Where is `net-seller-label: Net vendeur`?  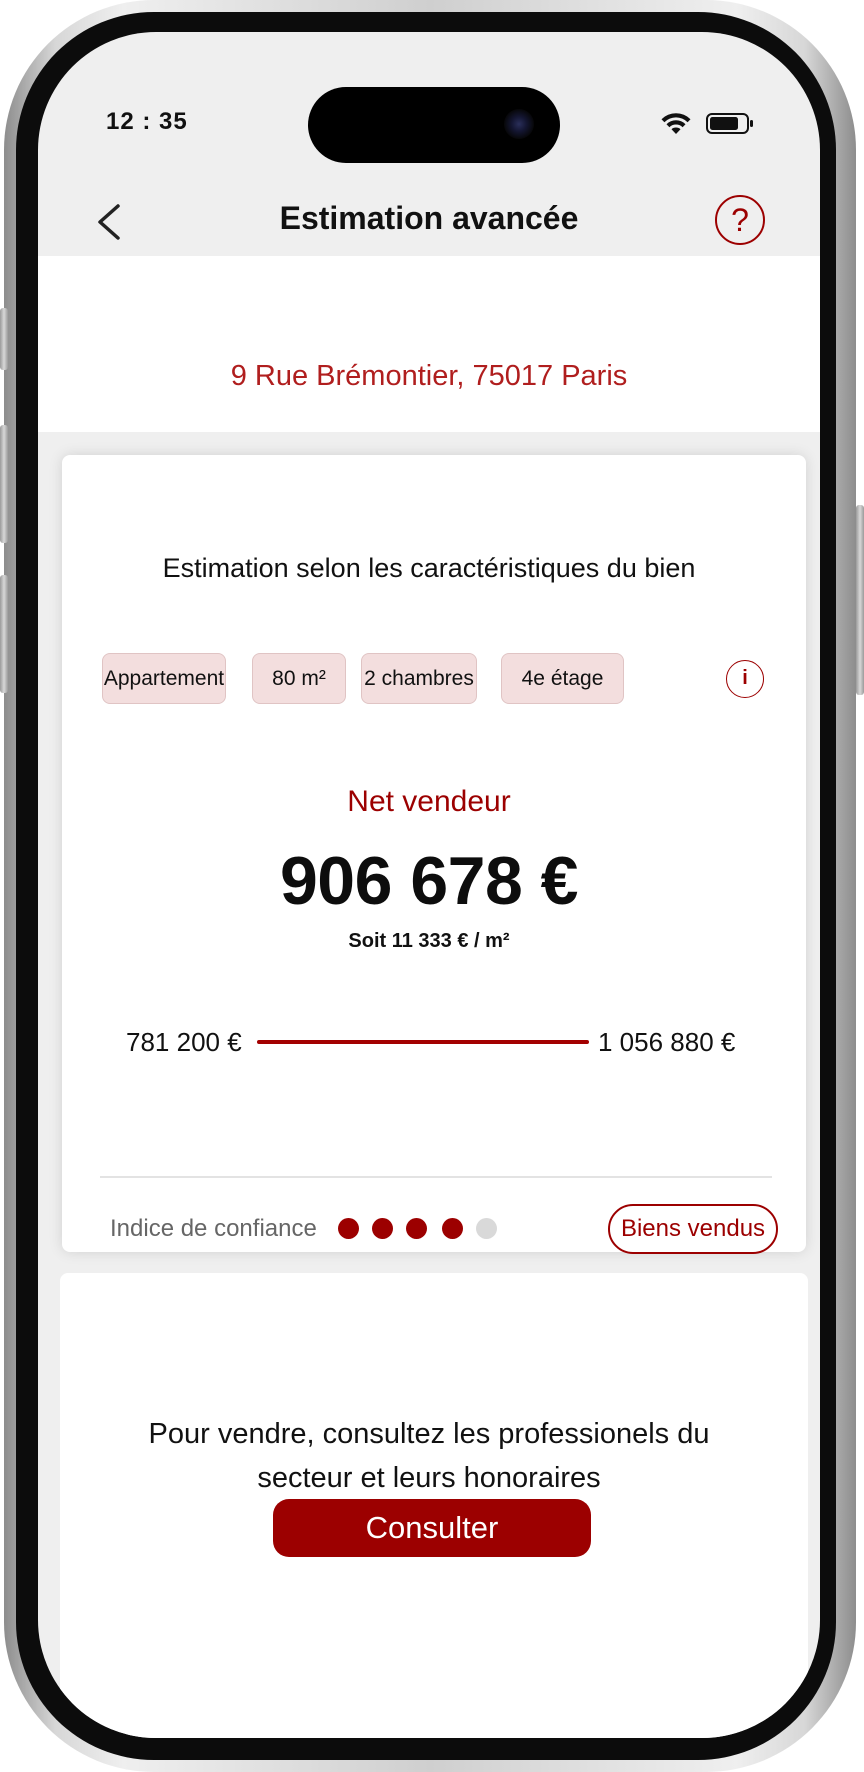
net-seller-label: Net vendeur is located at coordinates (429, 801).